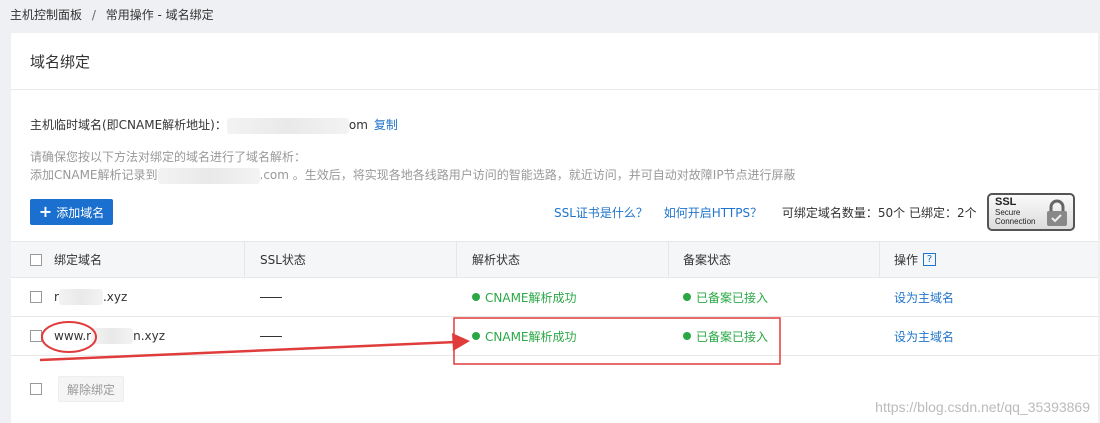 This screenshot has width=1100, height=423. Describe the element at coordinates (713, 213) in the screenshot. I see `https-howto-link: 如何开启HTTPS？` at that location.